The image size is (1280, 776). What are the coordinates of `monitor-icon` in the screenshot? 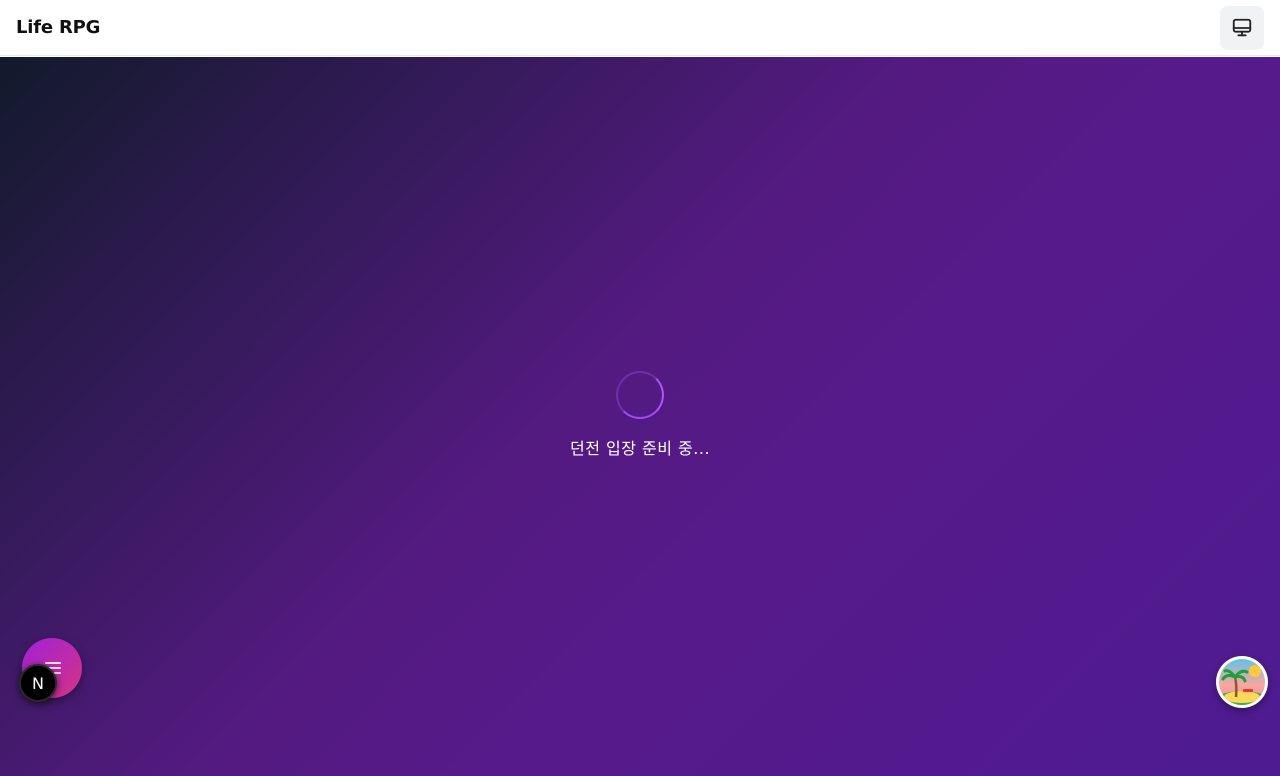 It's located at (1242, 27).